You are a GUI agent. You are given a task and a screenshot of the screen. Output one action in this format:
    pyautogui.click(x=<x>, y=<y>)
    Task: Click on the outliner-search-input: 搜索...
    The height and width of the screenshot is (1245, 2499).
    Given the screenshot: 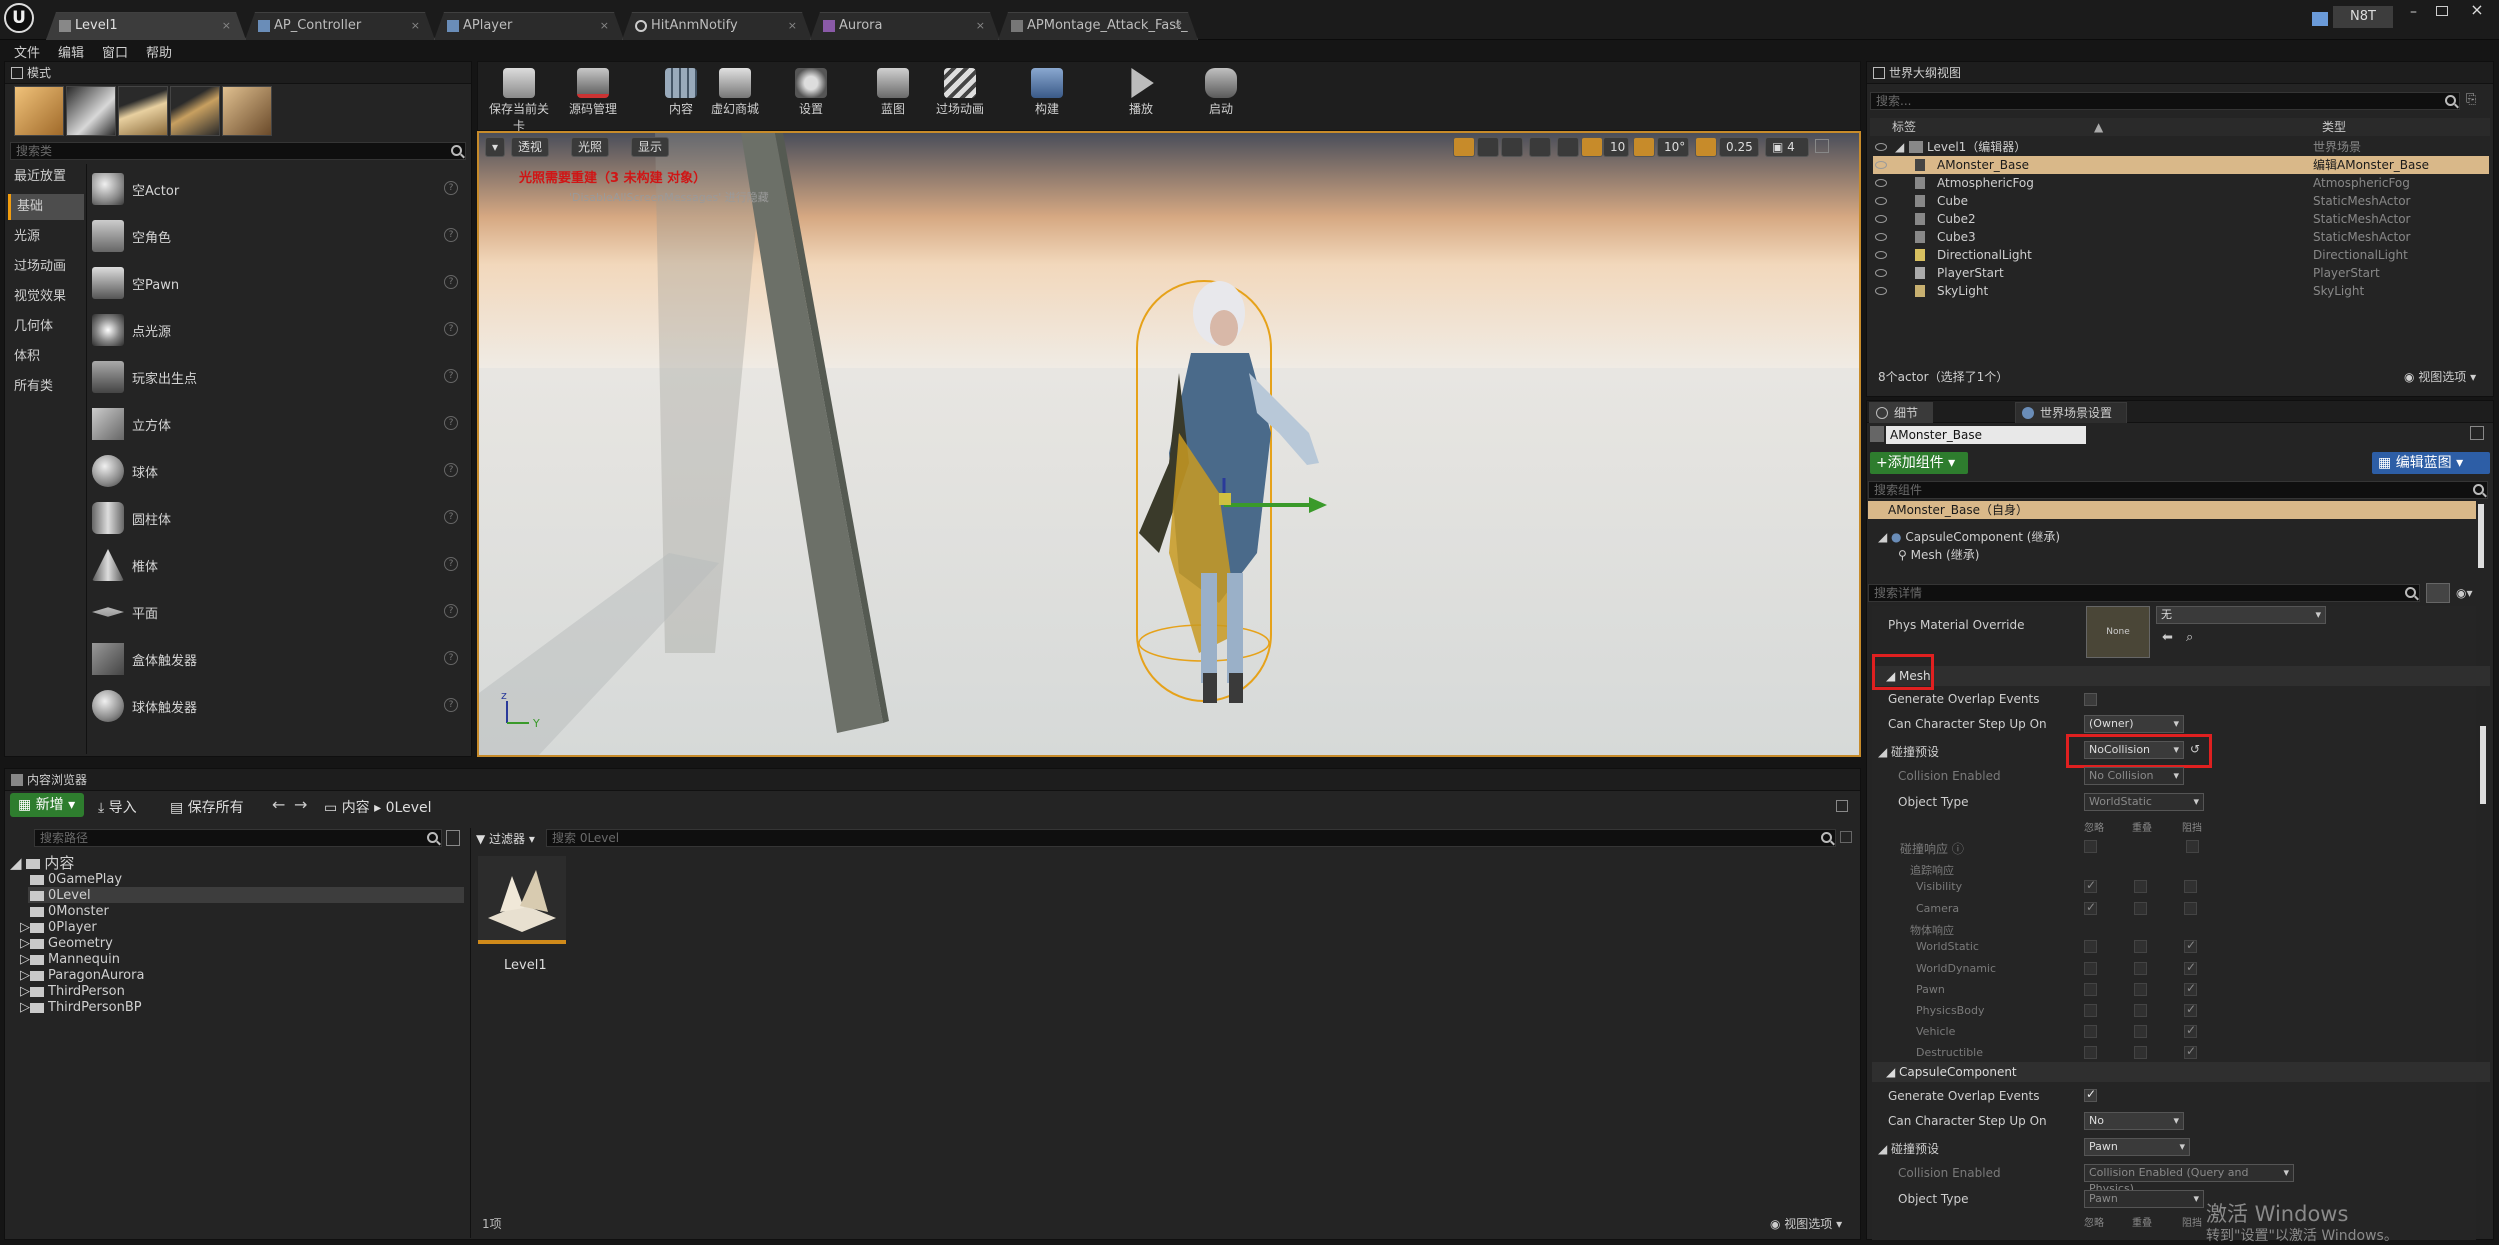 What is the action you would take?
    pyautogui.click(x=2165, y=101)
    